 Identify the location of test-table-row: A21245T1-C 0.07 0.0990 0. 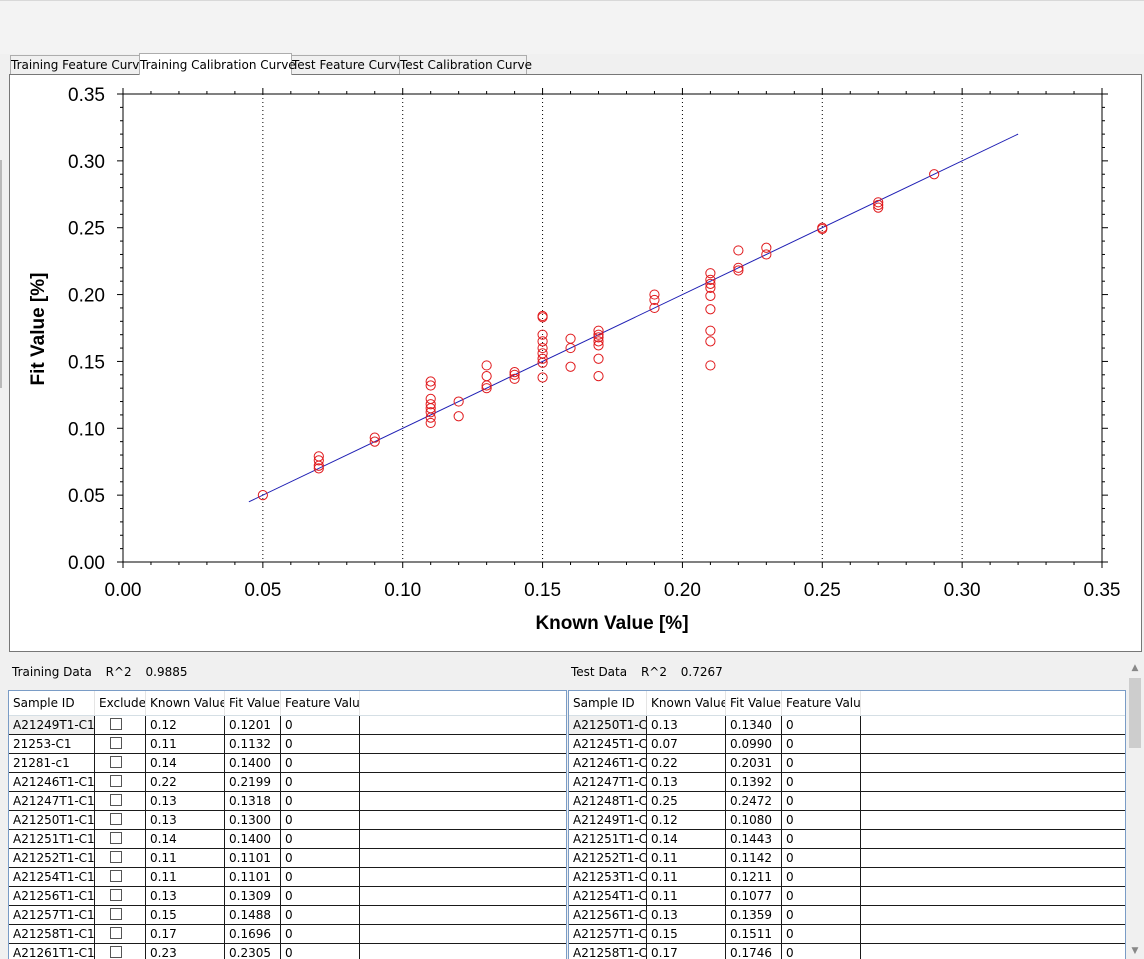
(847, 744).